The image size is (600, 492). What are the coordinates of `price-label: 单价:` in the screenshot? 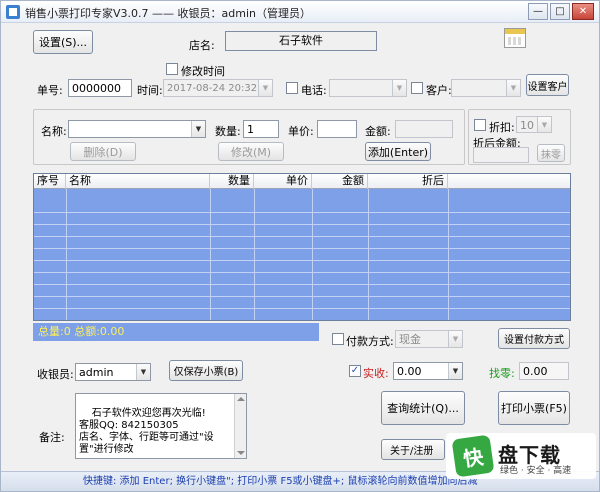 It's located at (301, 131).